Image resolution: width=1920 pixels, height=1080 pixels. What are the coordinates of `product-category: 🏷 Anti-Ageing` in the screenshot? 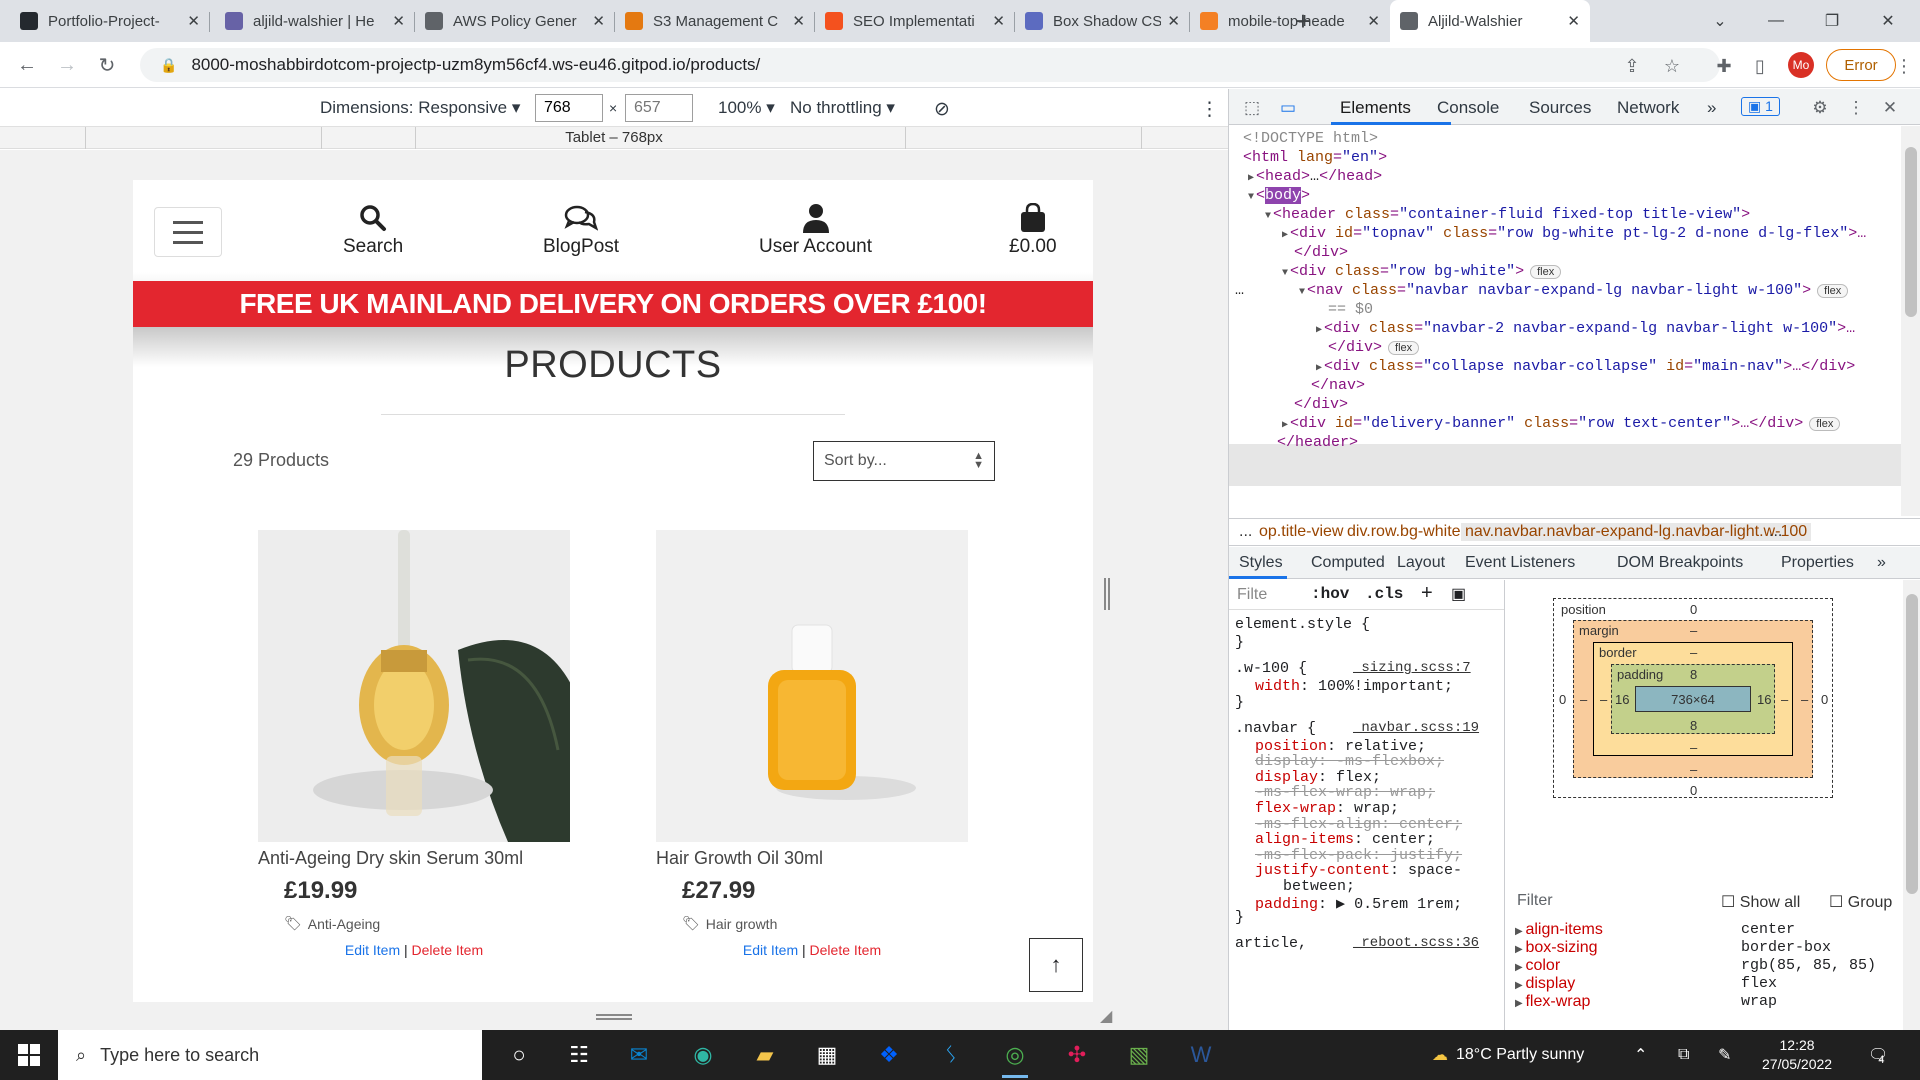 It's located at (414, 923).